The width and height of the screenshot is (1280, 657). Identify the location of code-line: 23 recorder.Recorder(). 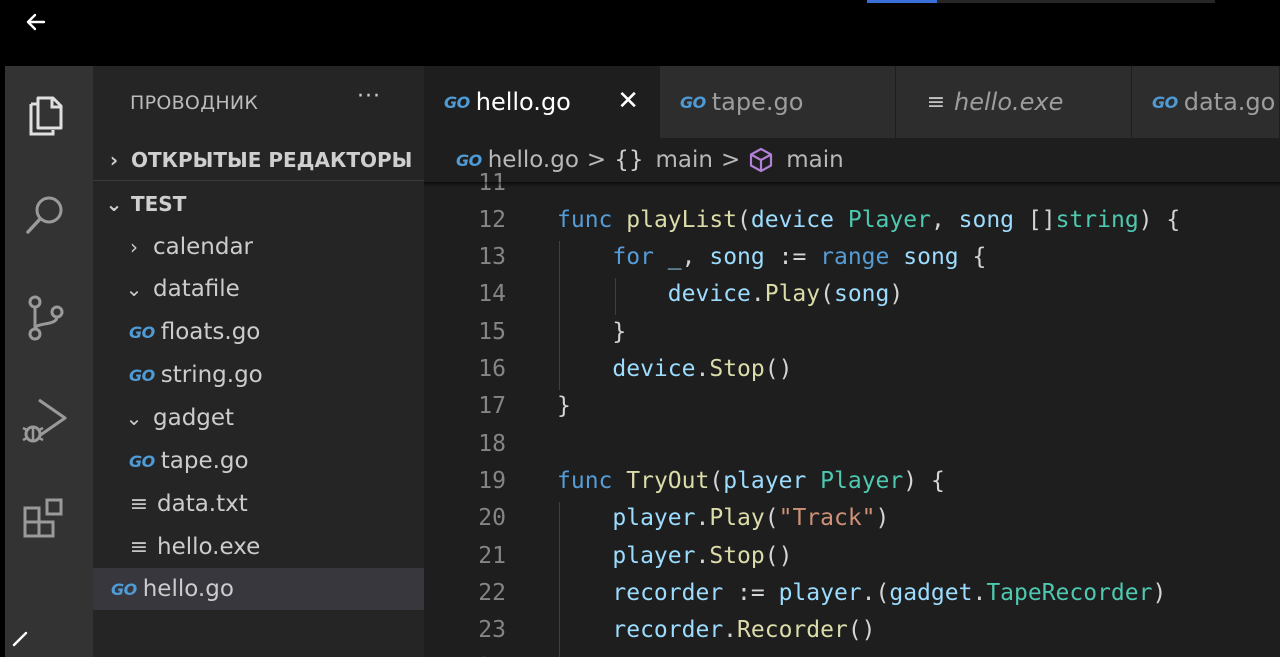
(852, 630).